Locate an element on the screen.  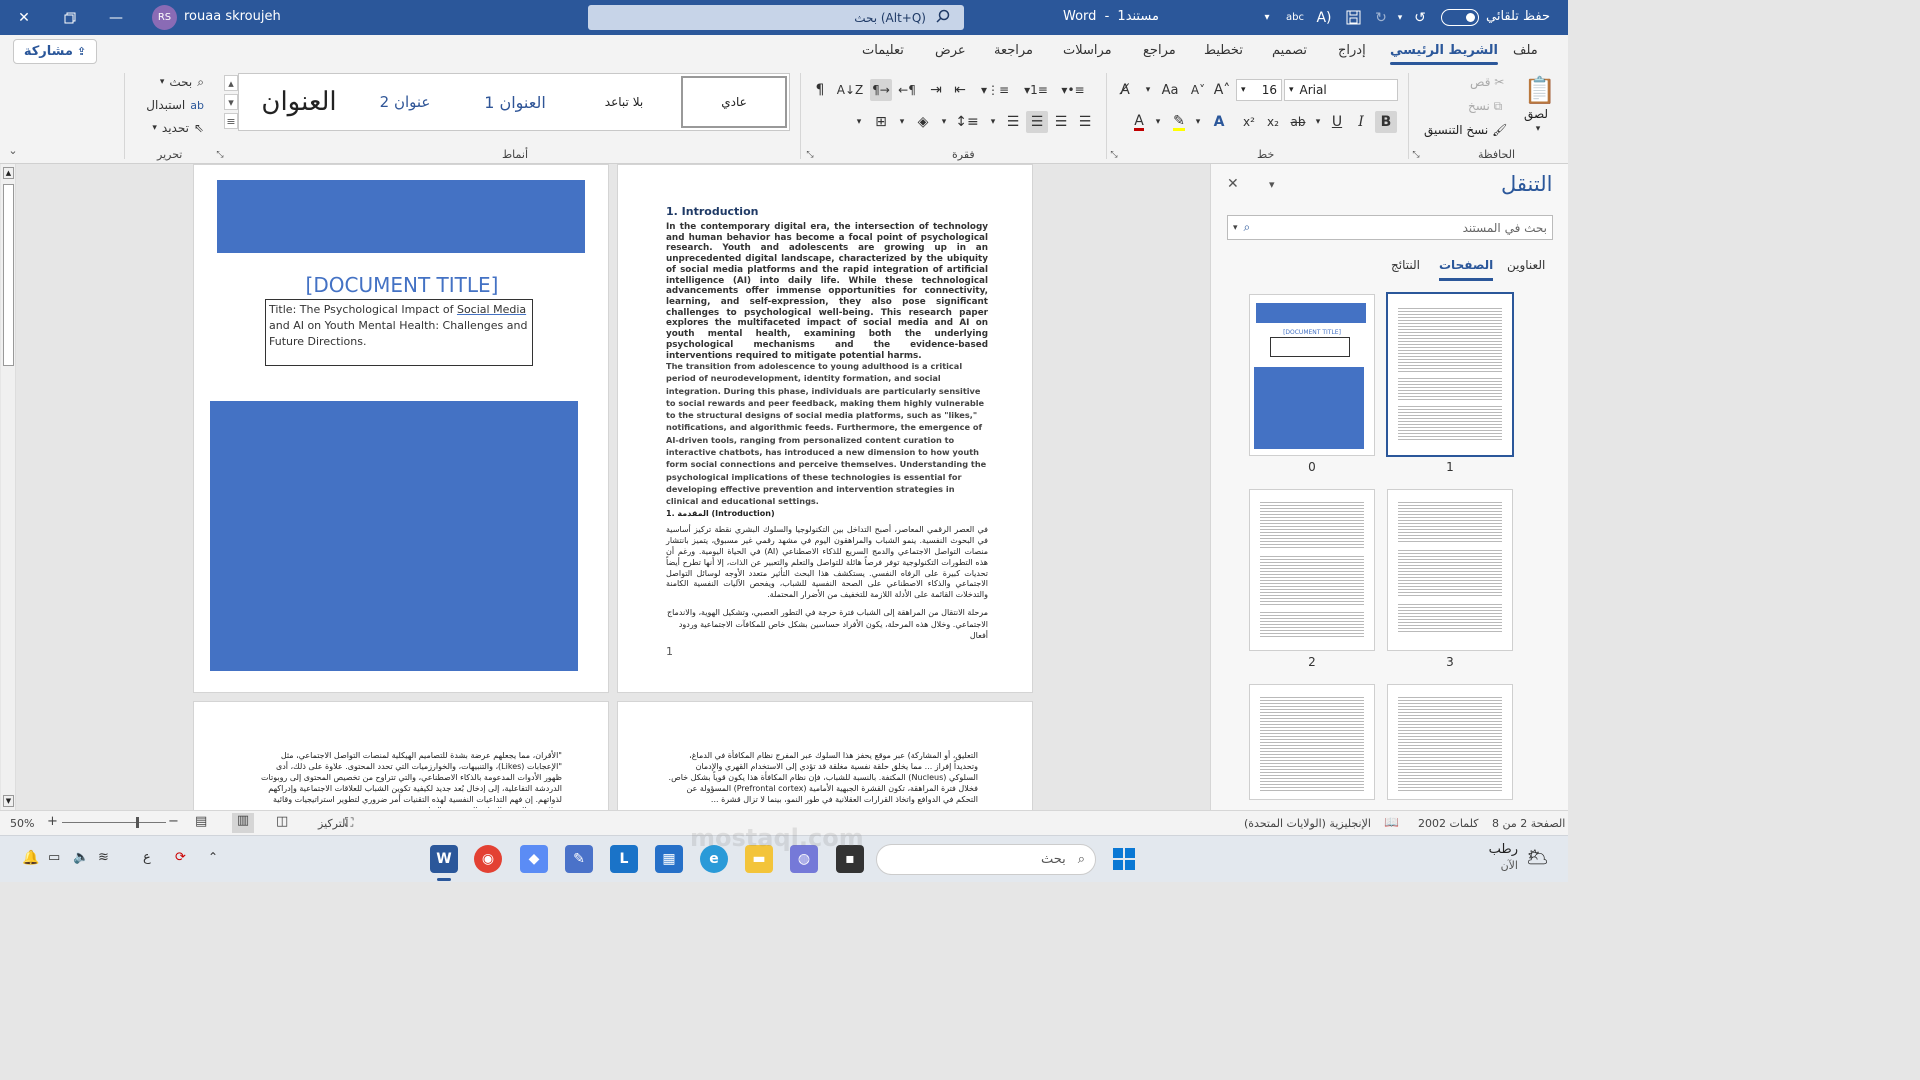
align-center-icon: ☰ is located at coordinates (1061, 122).